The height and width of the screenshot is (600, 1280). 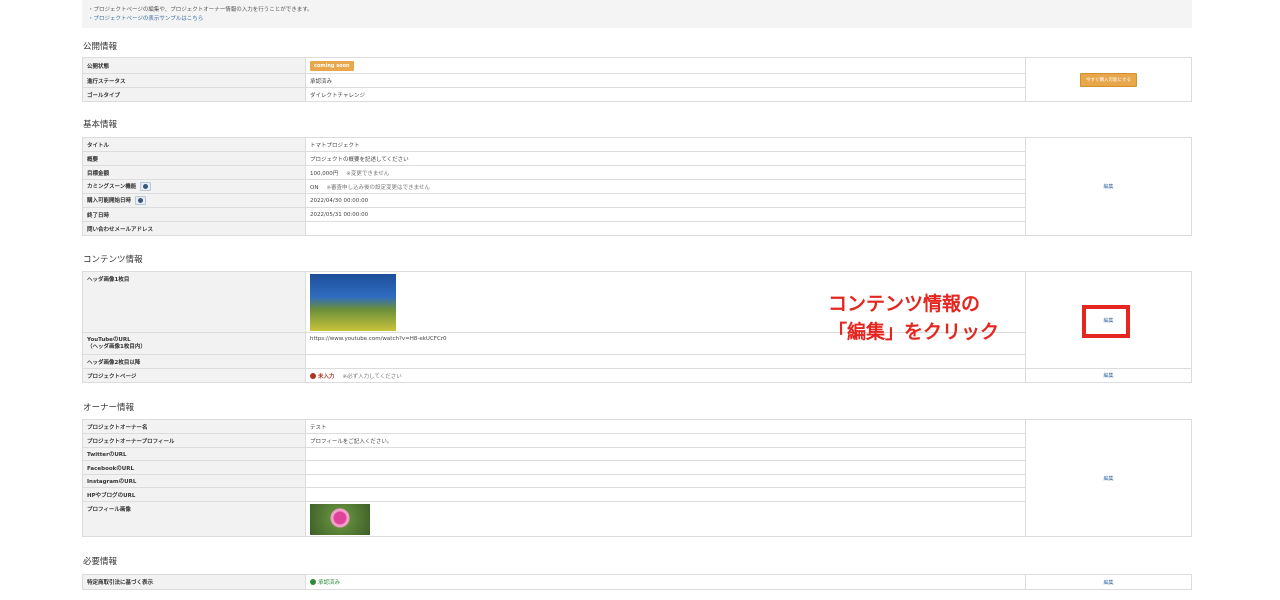 I want to click on section-heading-publish: 公開情報, so click(x=100, y=47).